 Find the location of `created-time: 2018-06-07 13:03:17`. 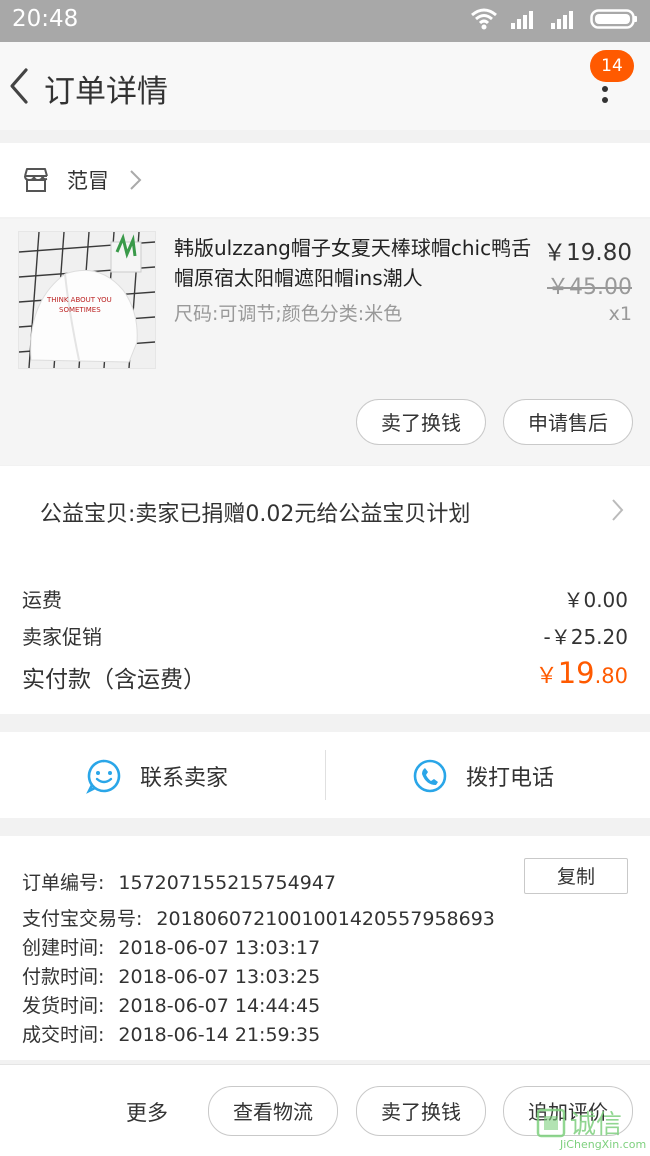

created-time: 2018-06-07 13:03:17 is located at coordinates (219, 948).